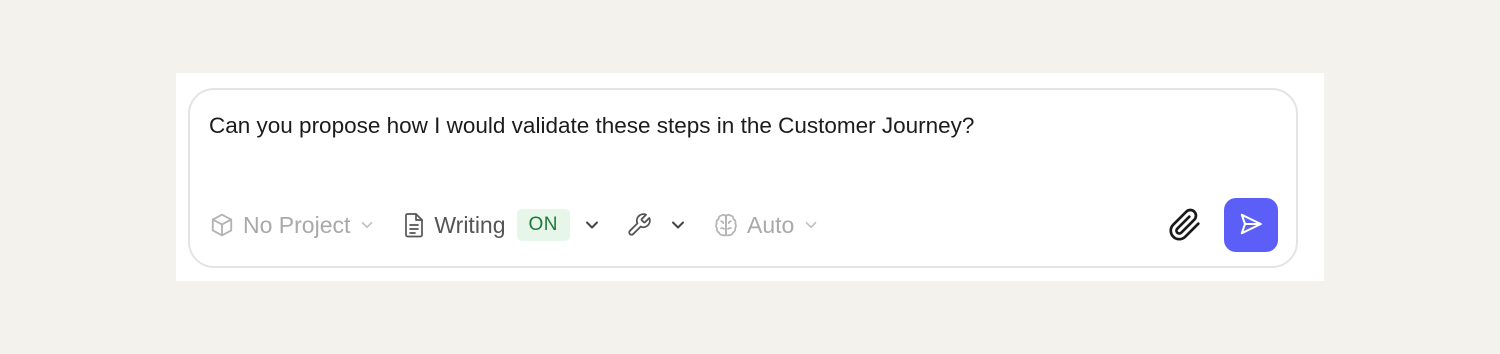 The height and width of the screenshot is (354, 1500). Describe the element at coordinates (543, 225) in the screenshot. I see `writing-status-badge: ON` at that location.